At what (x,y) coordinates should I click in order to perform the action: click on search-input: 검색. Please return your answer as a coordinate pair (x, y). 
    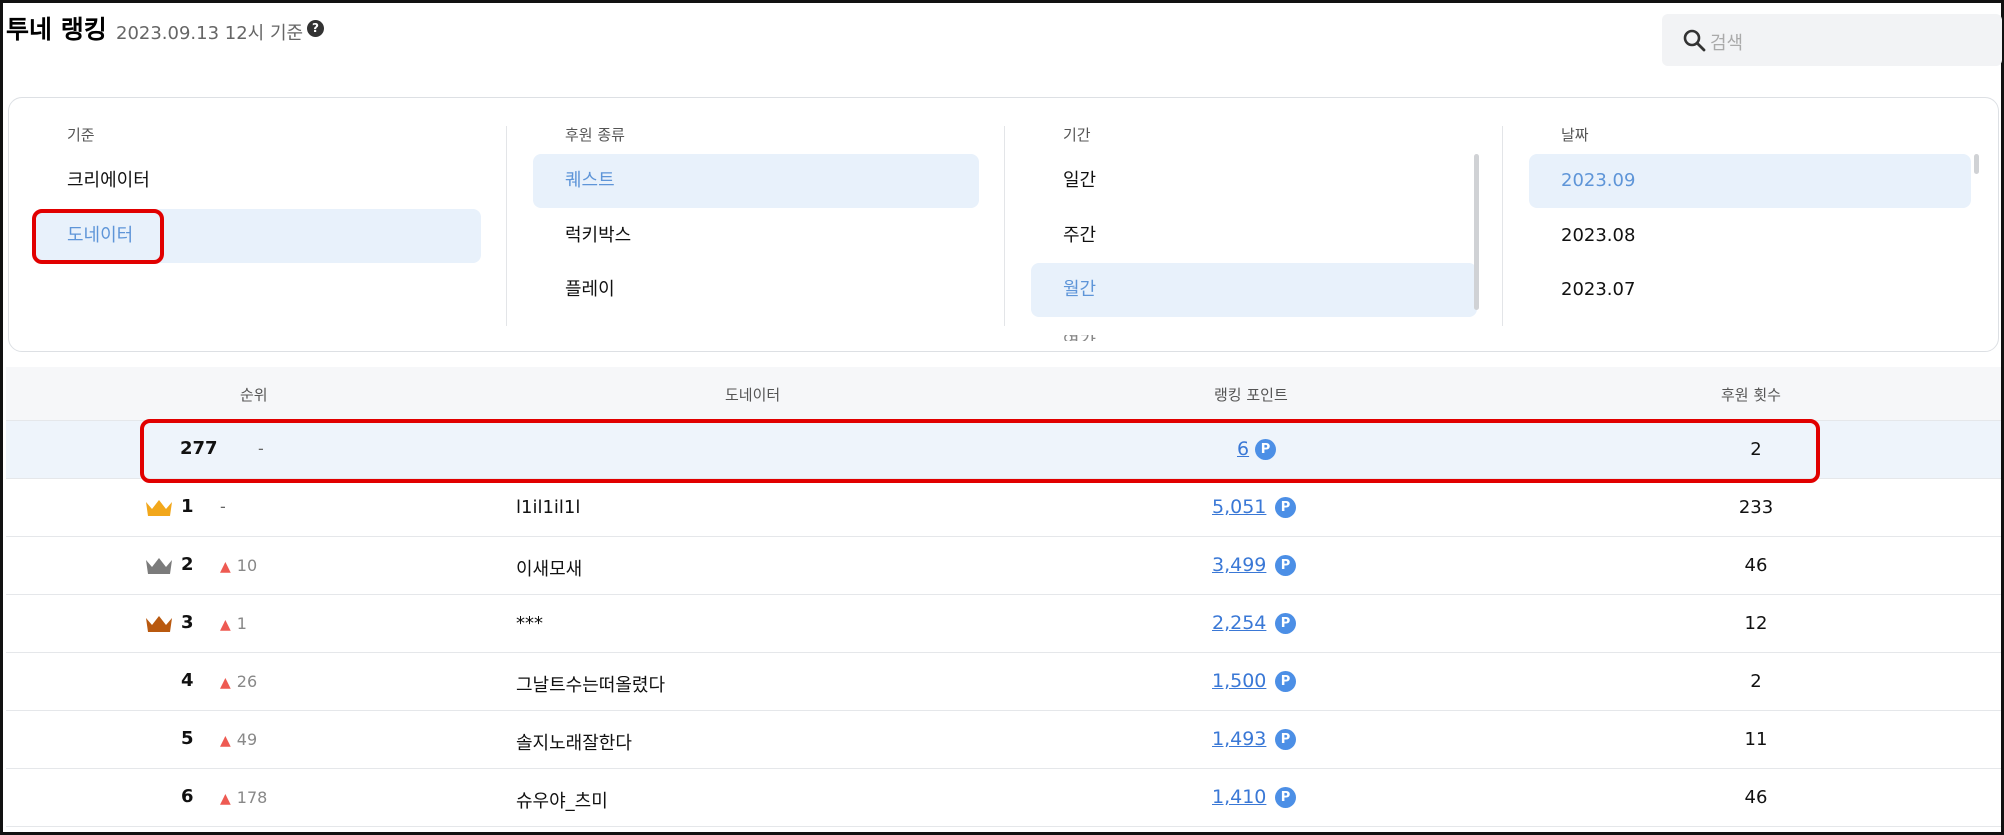
    Looking at the image, I should click on (1832, 40).